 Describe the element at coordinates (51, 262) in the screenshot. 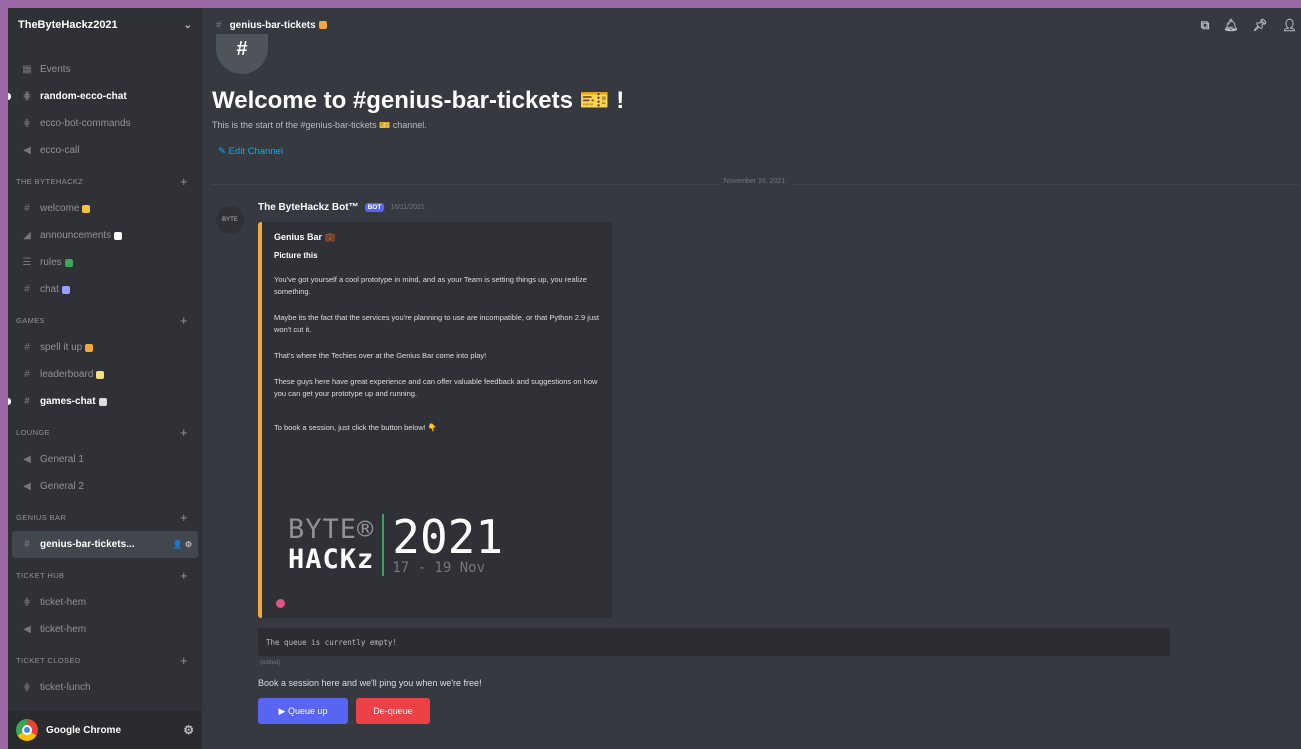

I see `sidebar-item-label: rules` at that location.